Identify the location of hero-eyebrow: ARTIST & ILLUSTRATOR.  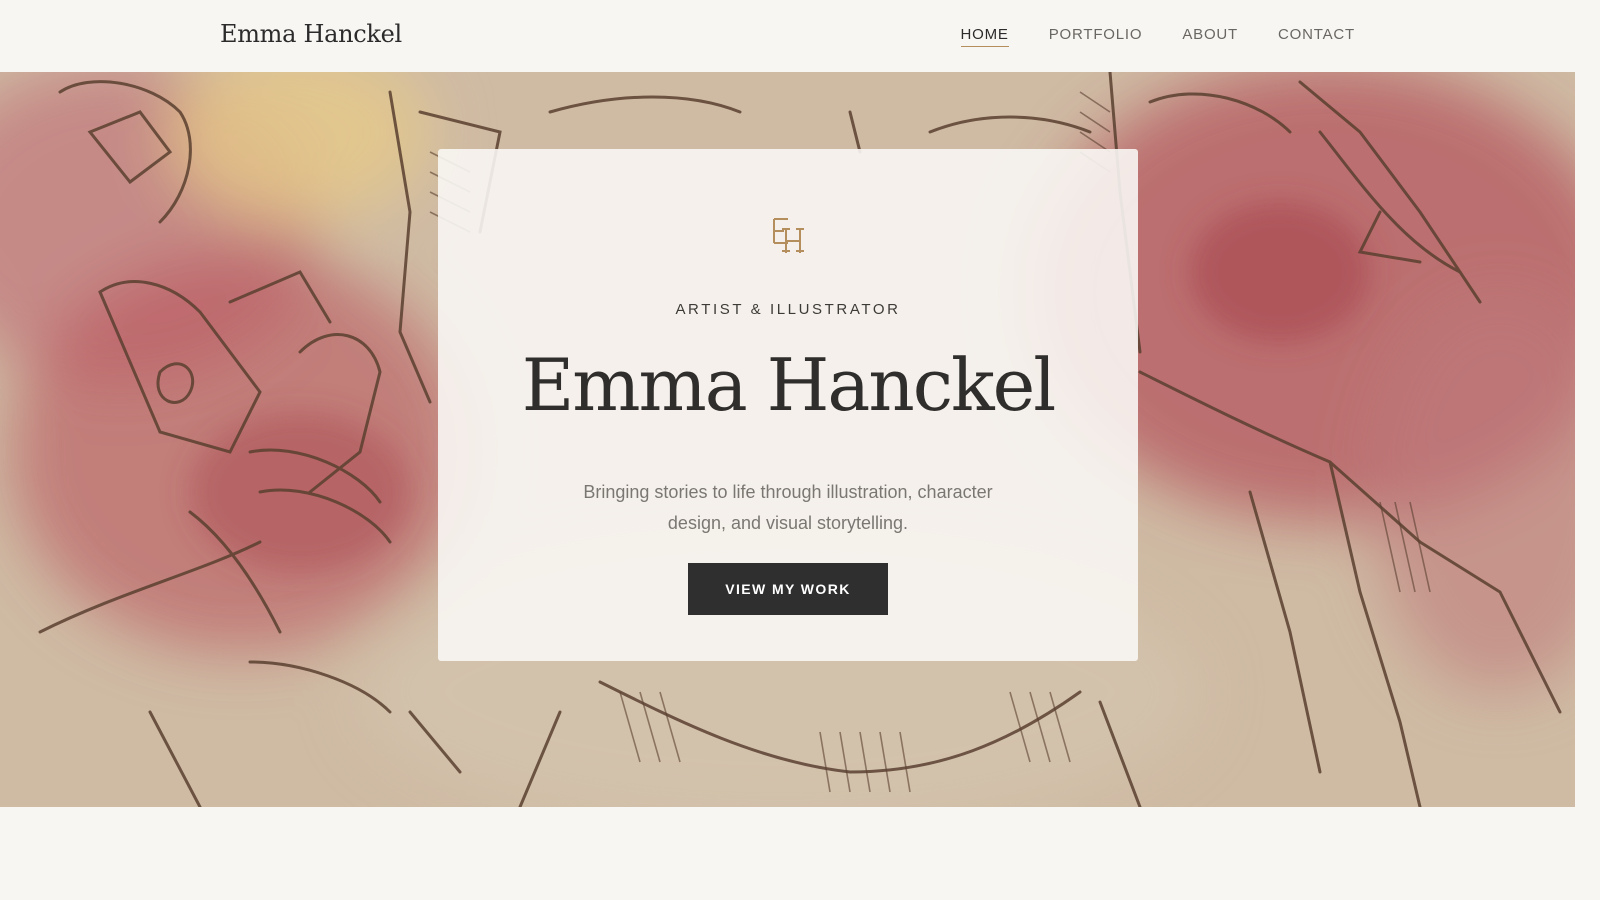
(788, 309).